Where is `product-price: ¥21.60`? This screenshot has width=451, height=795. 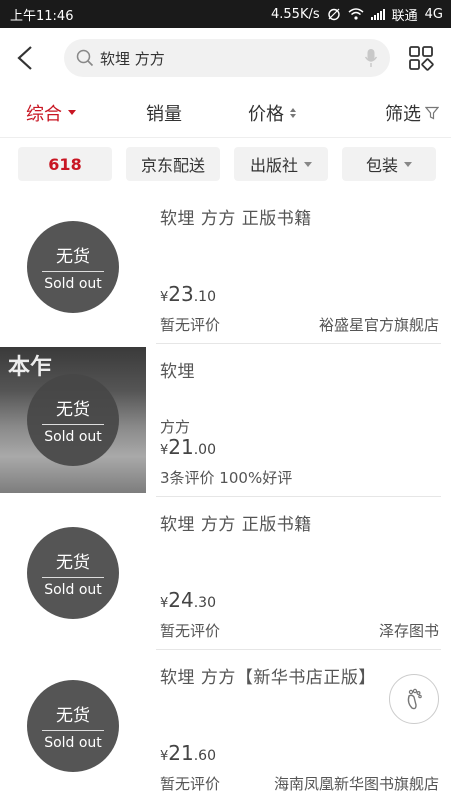 product-price: ¥21.60 is located at coordinates (188, 753).